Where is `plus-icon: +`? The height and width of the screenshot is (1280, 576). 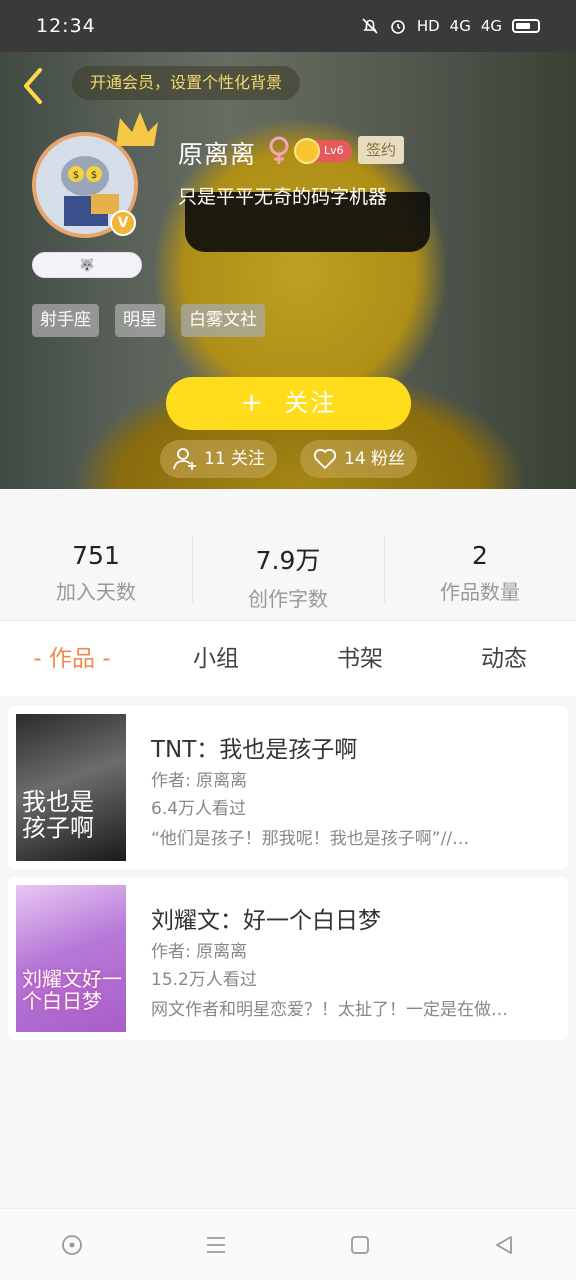 plus-icon: + is located at coordinates (252, 403).